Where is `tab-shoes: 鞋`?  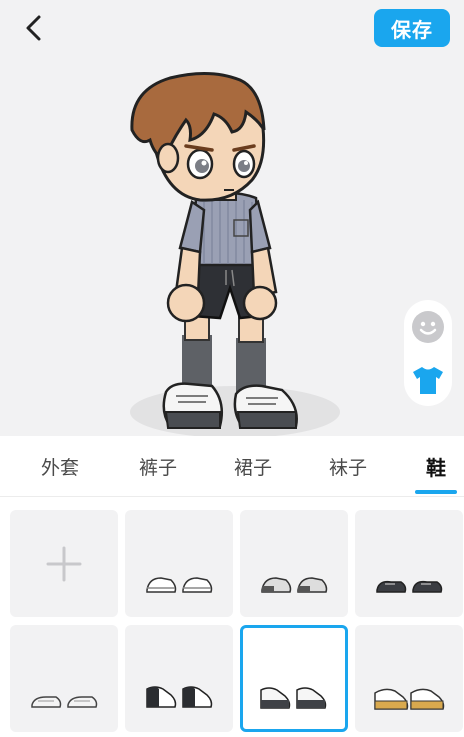
tab-shoes: 鞋 is located at coordinates (430, 466).